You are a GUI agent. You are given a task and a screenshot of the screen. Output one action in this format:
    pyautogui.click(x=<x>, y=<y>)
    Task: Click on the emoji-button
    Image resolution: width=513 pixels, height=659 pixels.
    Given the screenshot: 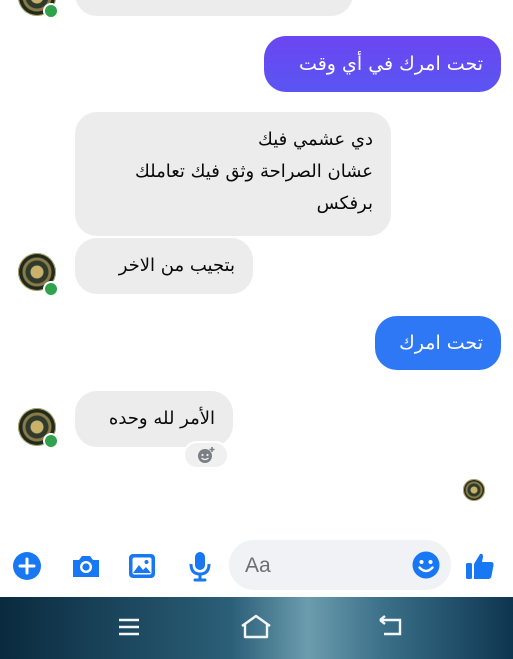 What is the action you would take?
    pyautogui.click(x=426, y=565)
    